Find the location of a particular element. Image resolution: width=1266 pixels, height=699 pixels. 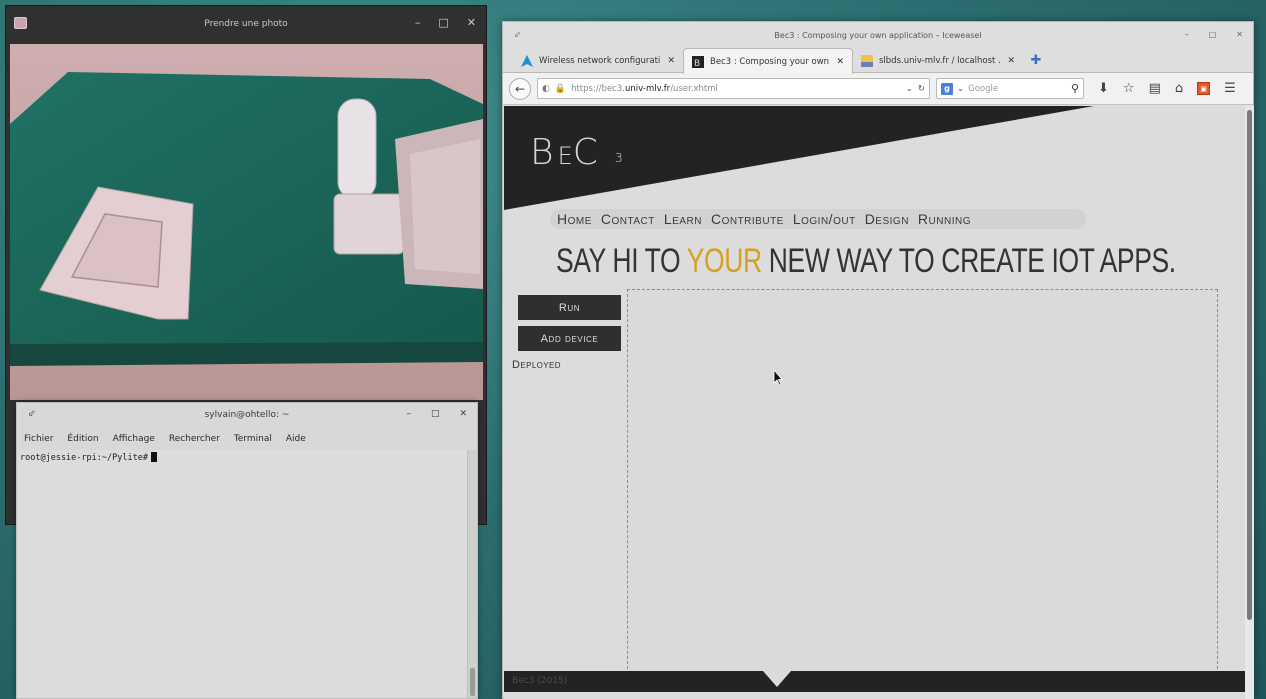

headline-accent: YOUR is located at coordinates (724, 261).